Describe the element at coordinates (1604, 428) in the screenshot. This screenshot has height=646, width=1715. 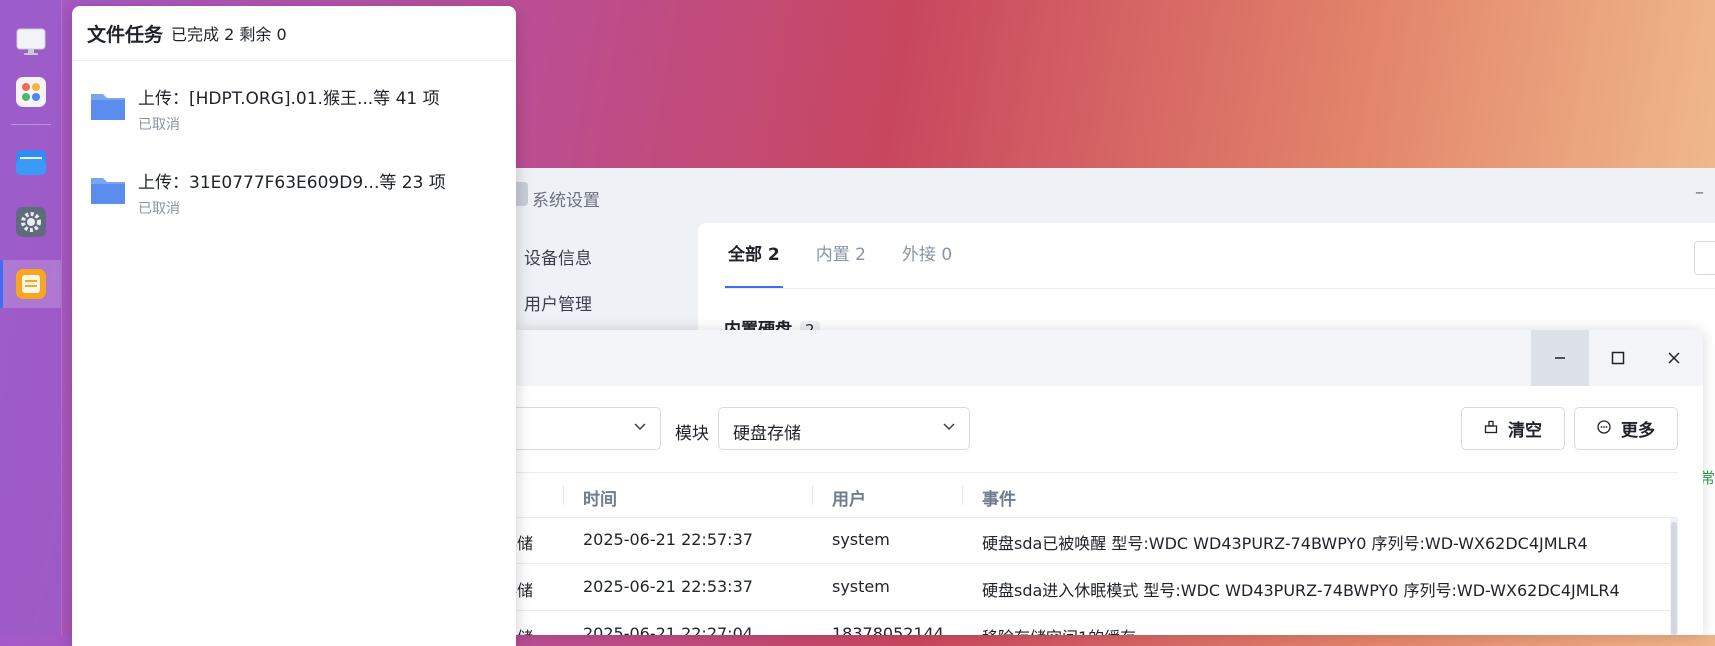
I see `more-icon` at that location.